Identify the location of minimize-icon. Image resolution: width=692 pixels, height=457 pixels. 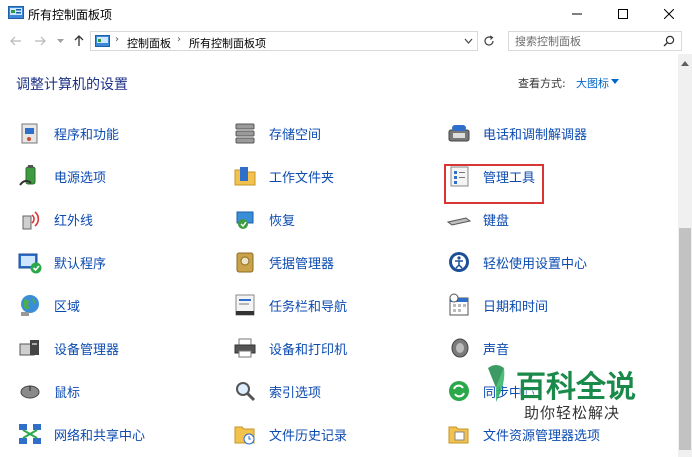
(577, 14).